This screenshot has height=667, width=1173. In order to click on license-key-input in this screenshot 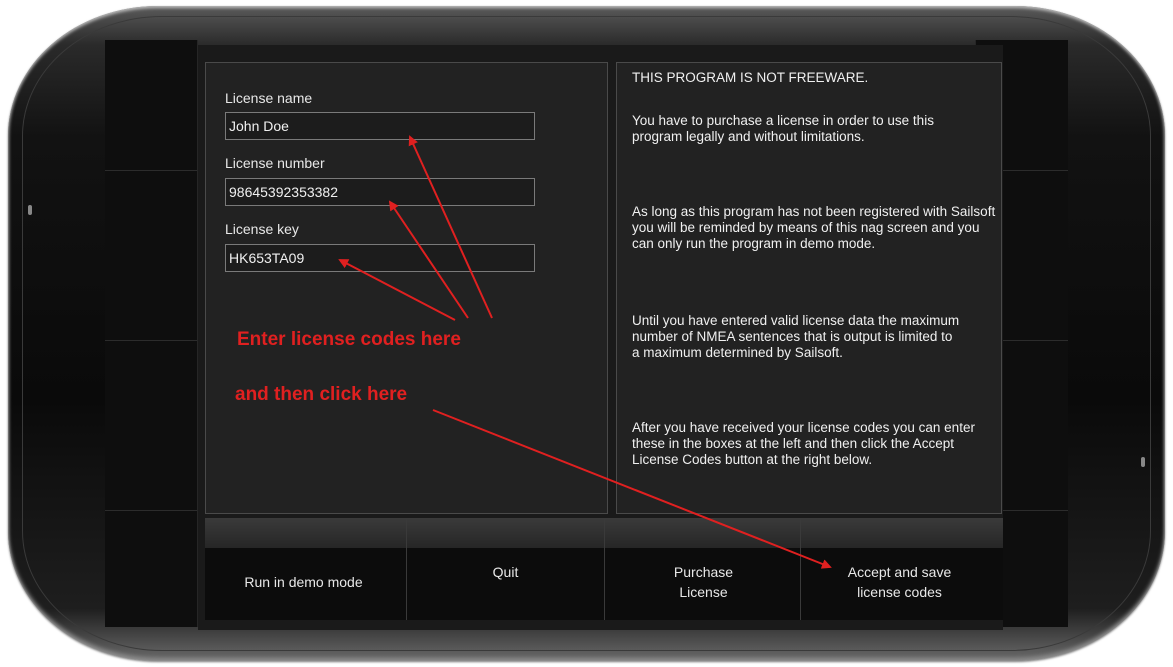, I will do `click(380, 258)`.